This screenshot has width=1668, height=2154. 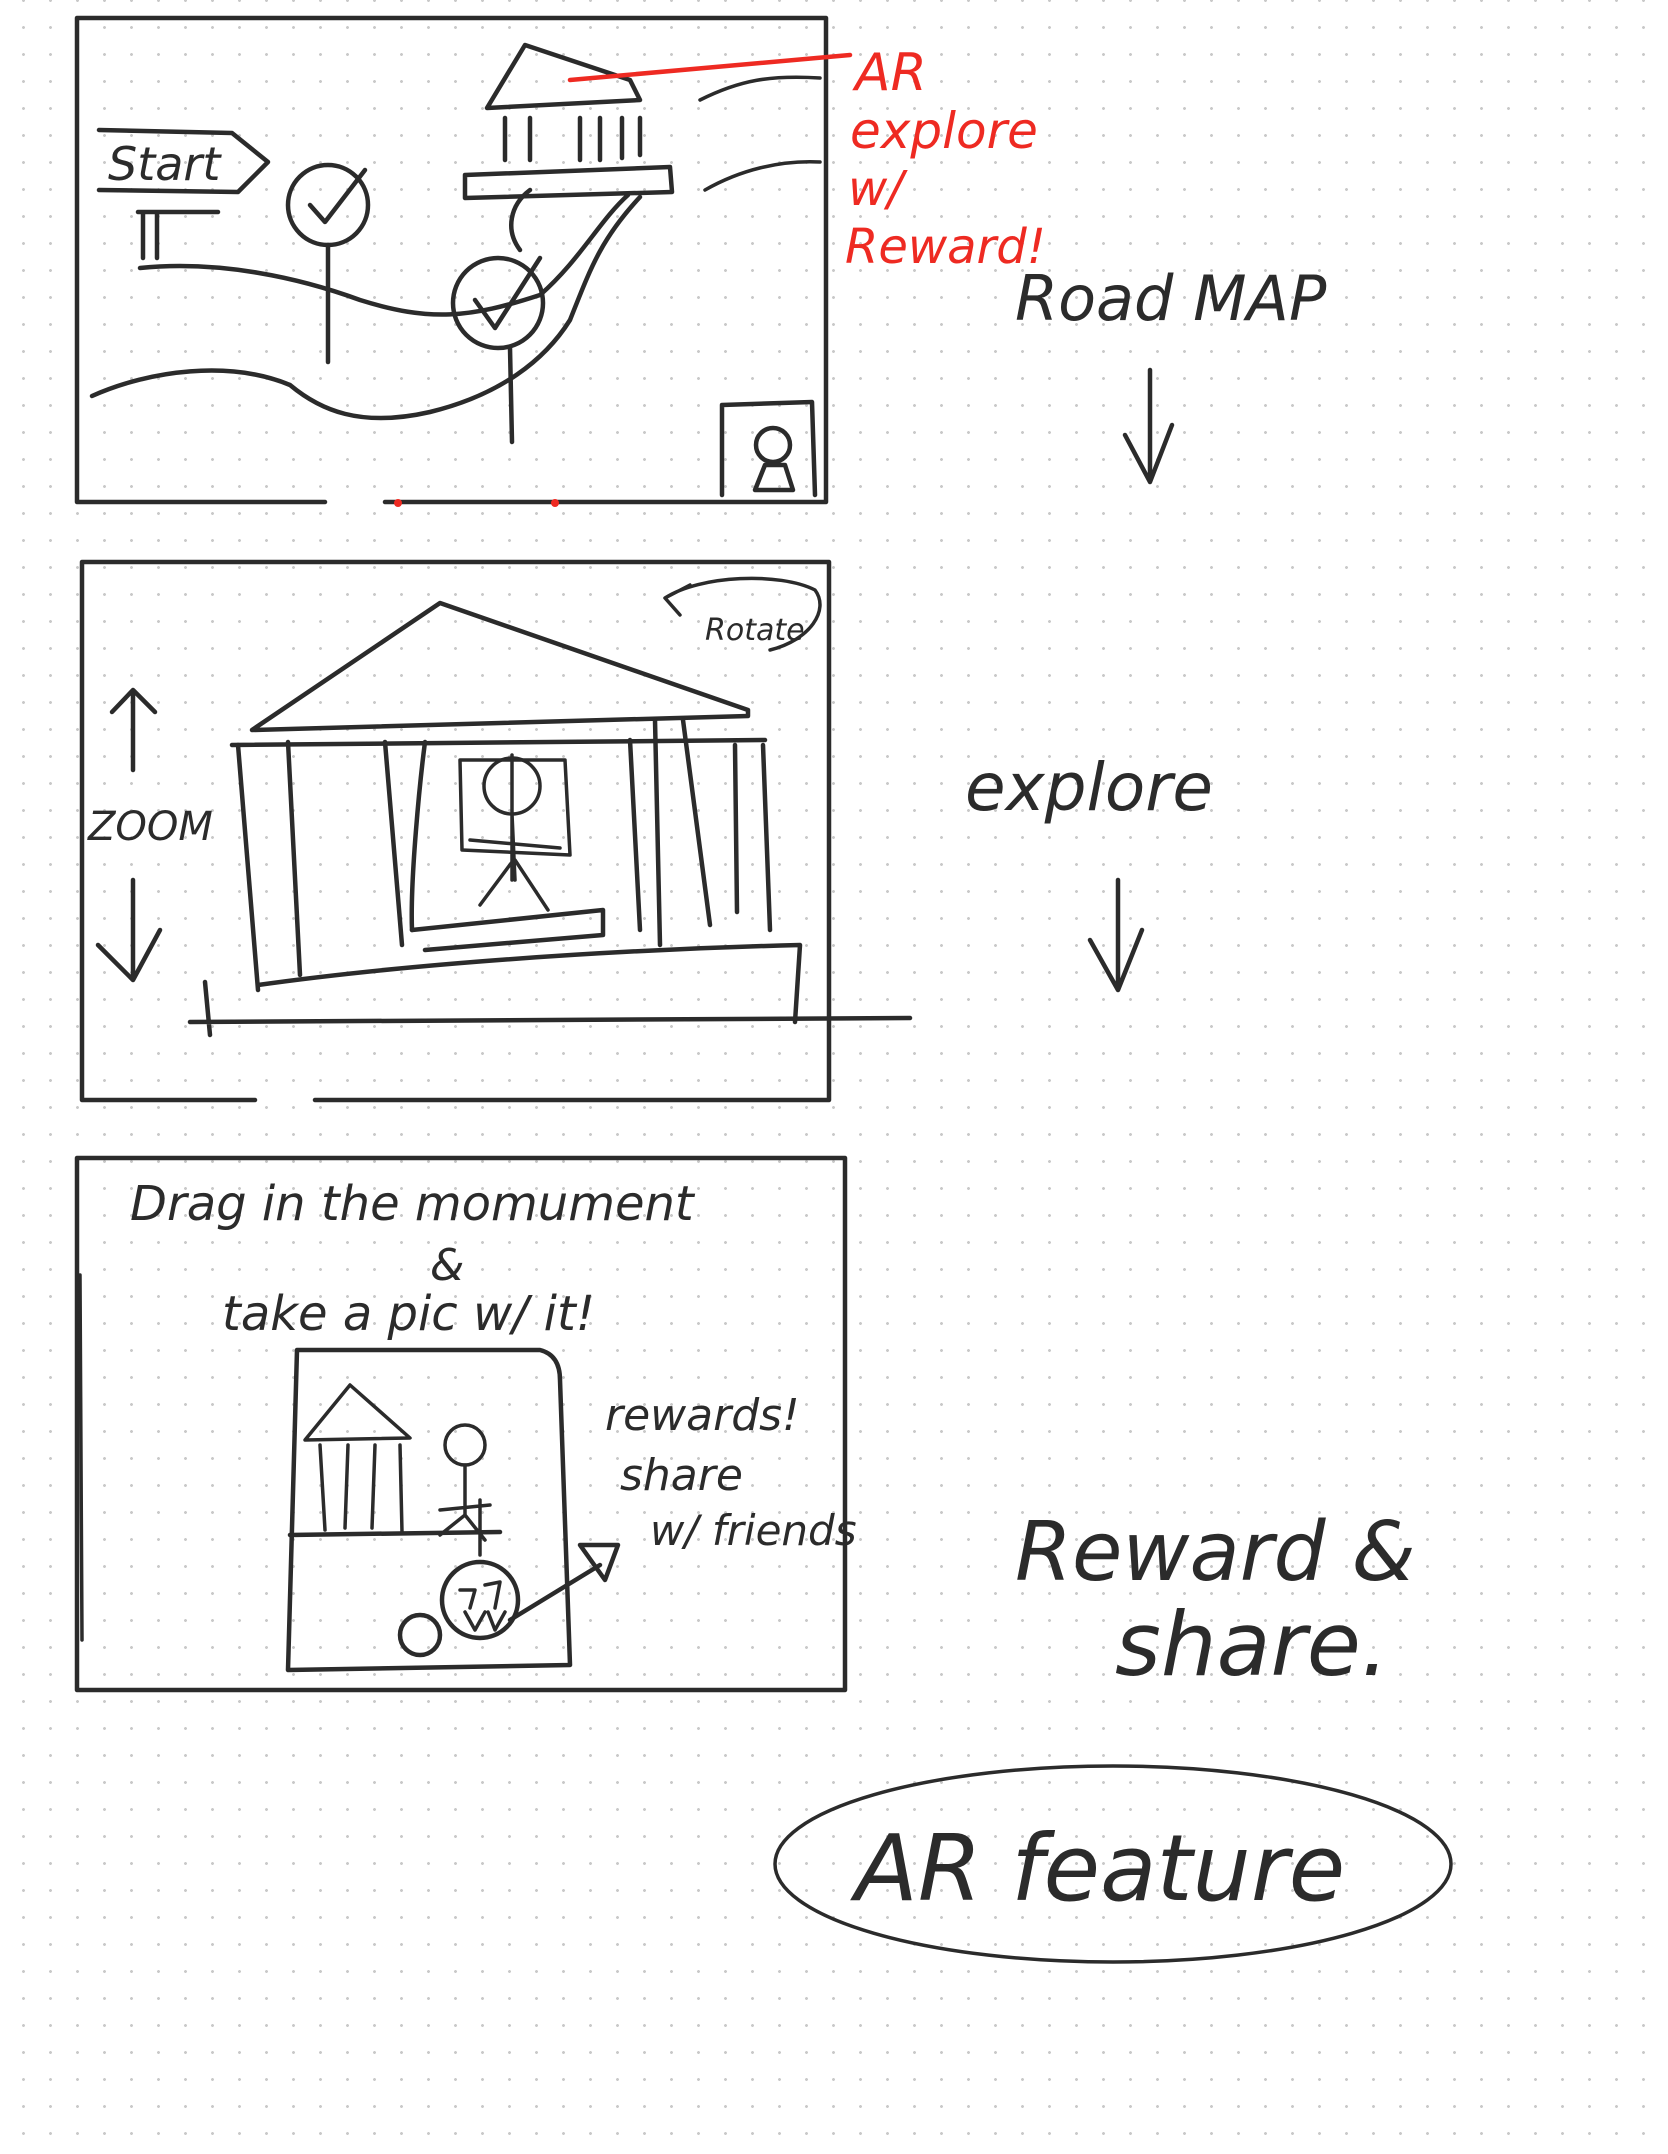 What do you see at coordinates (1089, 787) in the screenshot?
I see `step-explore: explore` at bounding box center [1089, 787].